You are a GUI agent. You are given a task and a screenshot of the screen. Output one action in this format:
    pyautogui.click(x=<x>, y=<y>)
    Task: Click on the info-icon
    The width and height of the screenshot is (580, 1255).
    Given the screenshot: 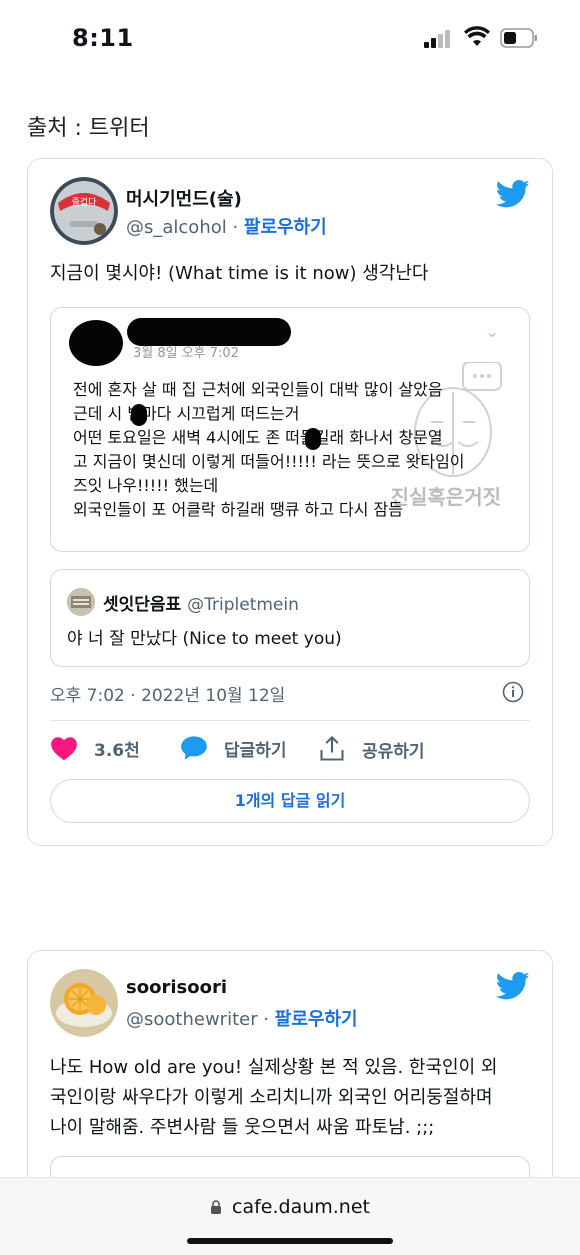 What is the action you would take?
    pyautogui.click(x=513, y=692)
    